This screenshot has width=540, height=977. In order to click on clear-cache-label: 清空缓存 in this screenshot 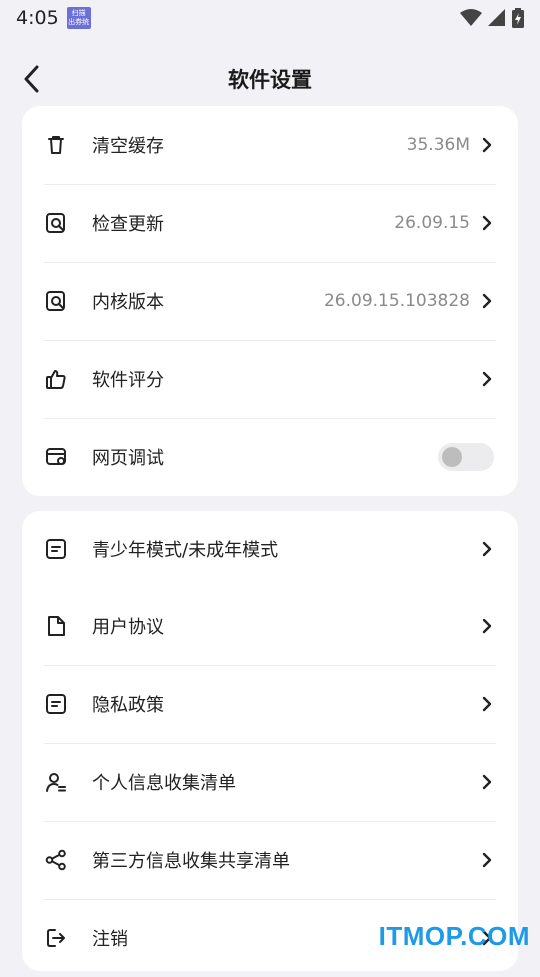, I will do `click(128, 145)`.